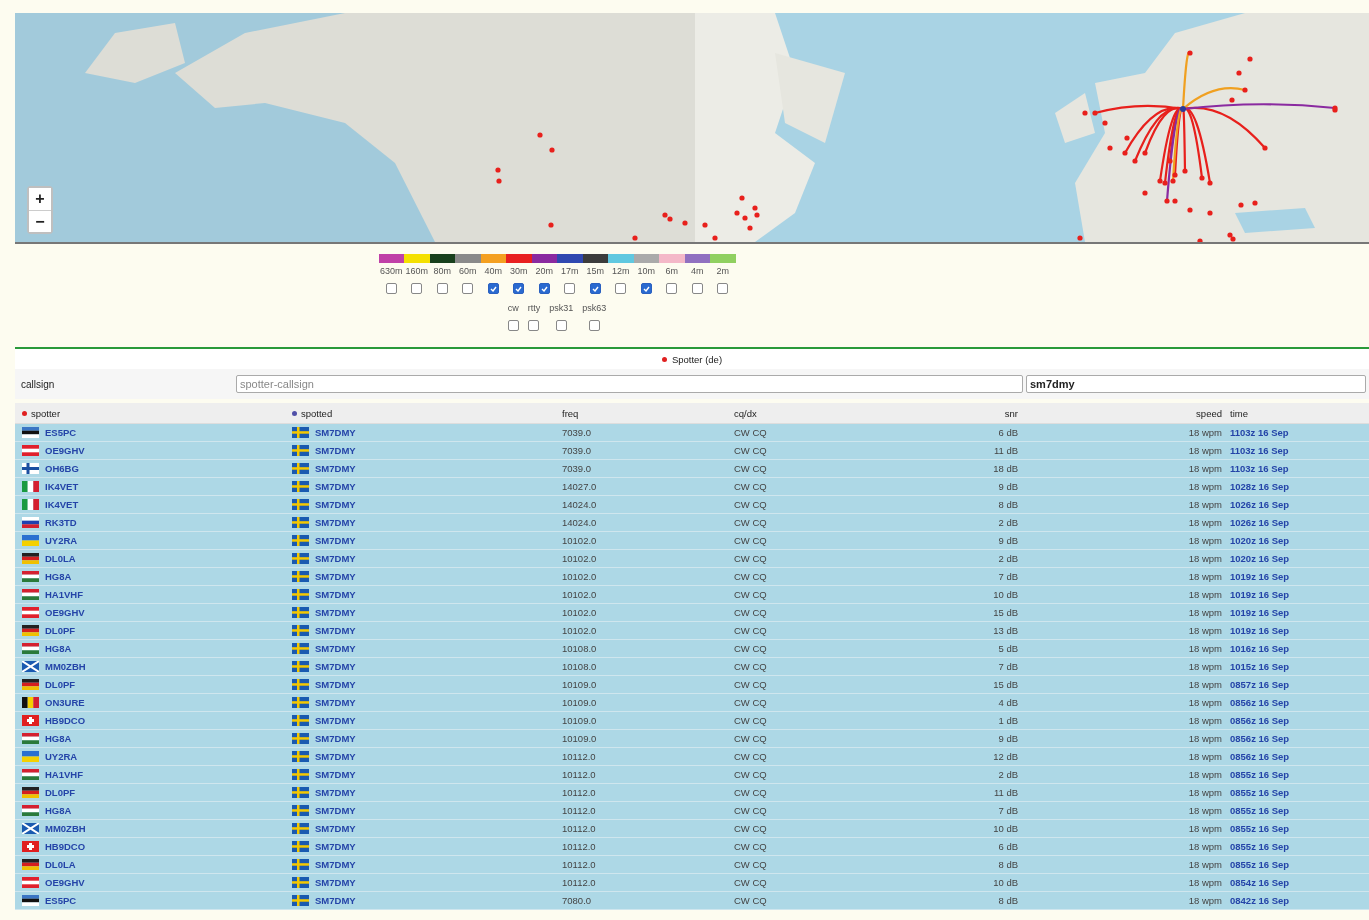 The height and width of the screenshot is (920, 1369). What do you see at coordinates (570, 413) in the screenshot?
I see `column-header: freq` at bounding box center [570, 413].